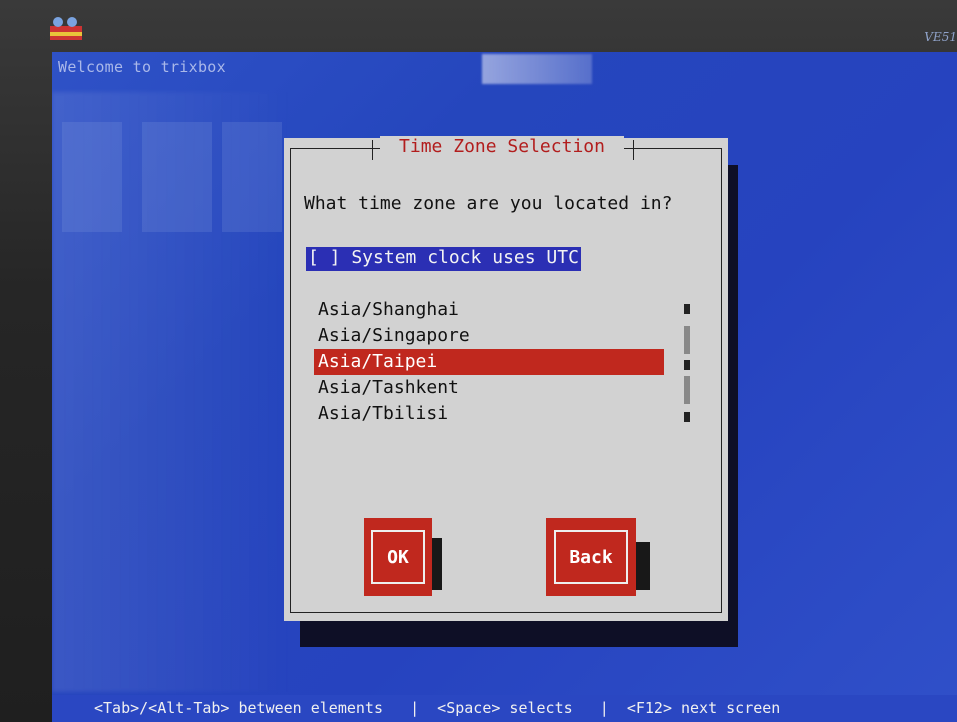  I want to click on timezone-item: Asia/Tashkent, so click(489, 388).